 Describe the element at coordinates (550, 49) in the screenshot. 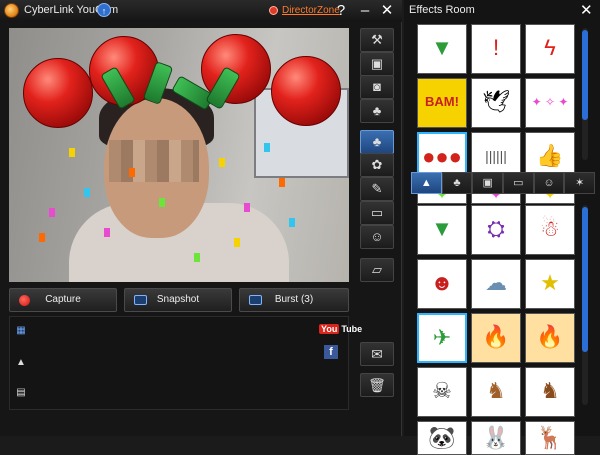

I see `effect-thumbnail: ϟ` at that location.